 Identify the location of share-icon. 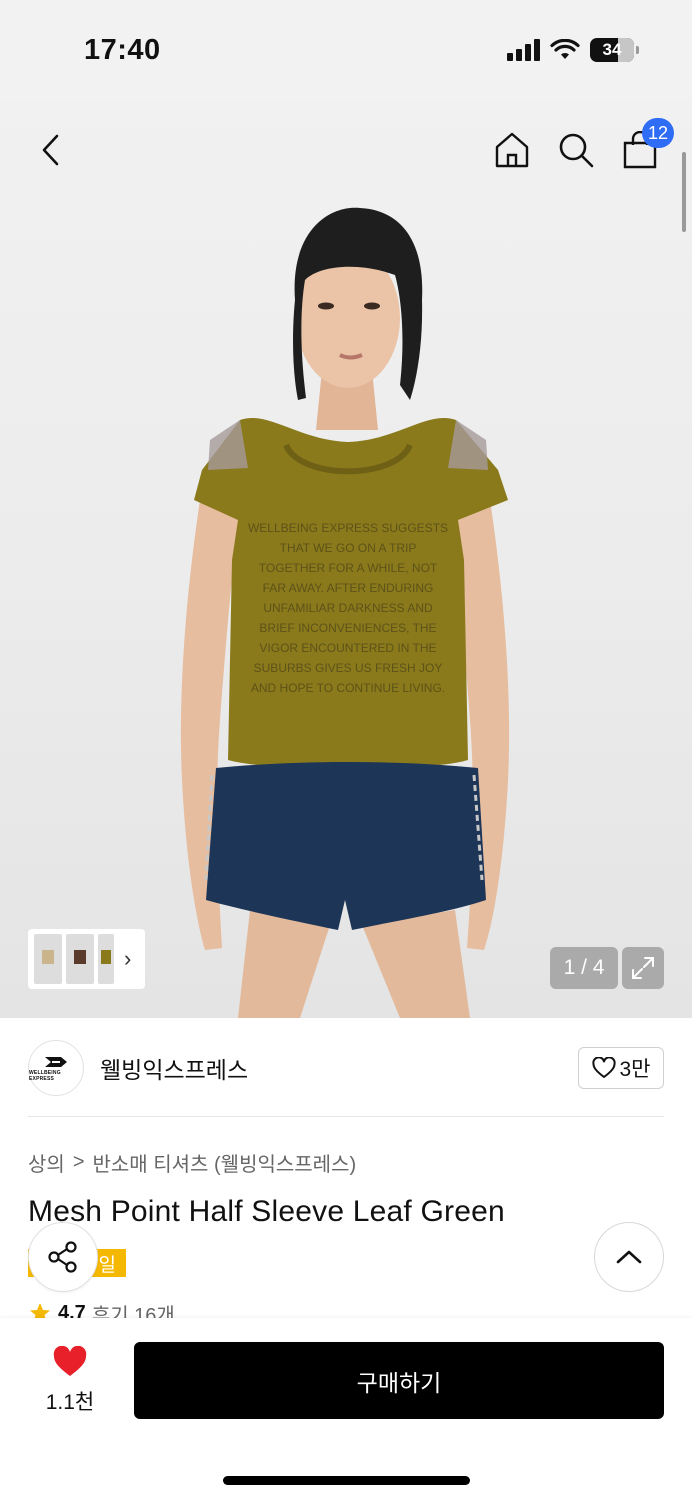
(62, 1257).